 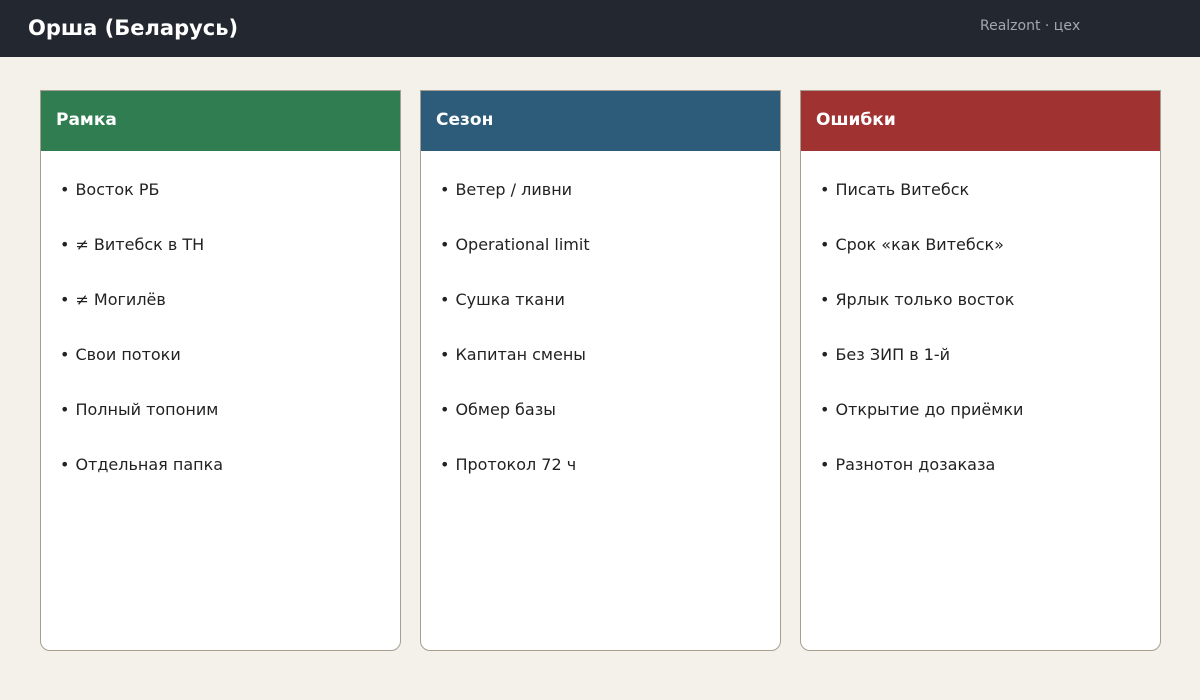 I want to click on card-title: Рамка, so click(x=86, y=120).